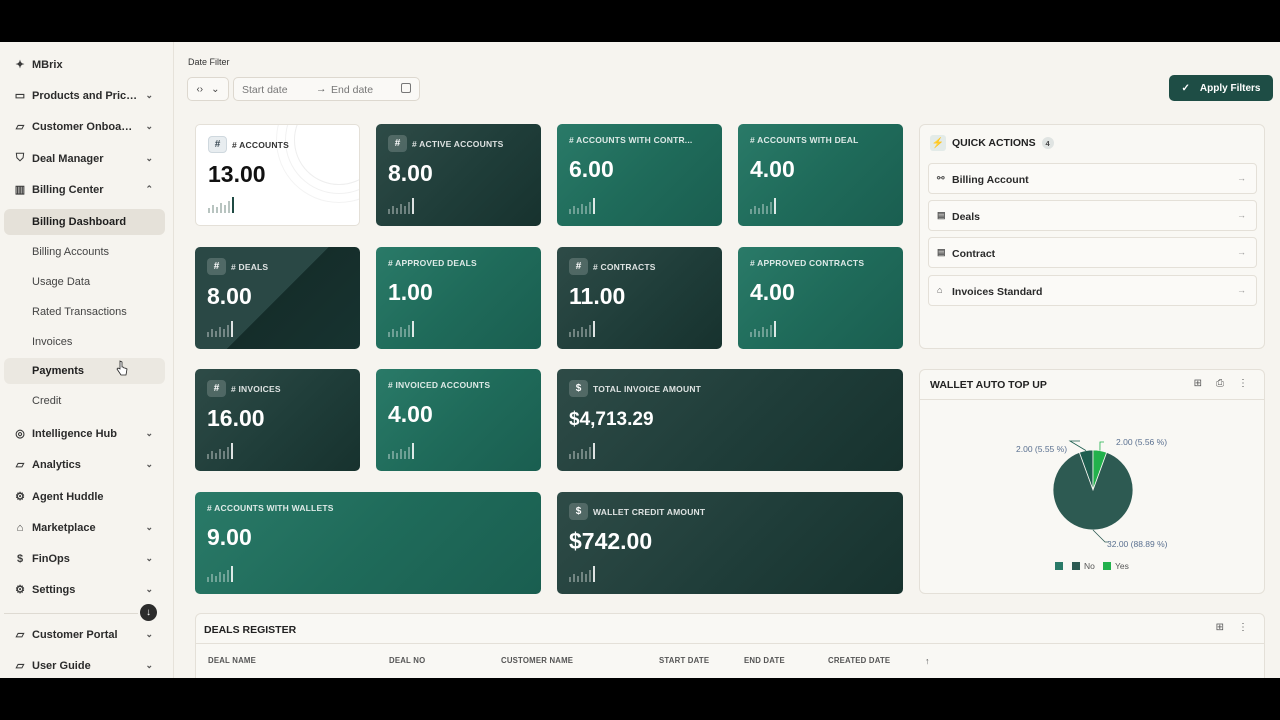 The width and height of the screenshot is (1280, 720). I want to click on calendar-icon, so click(406, 88).